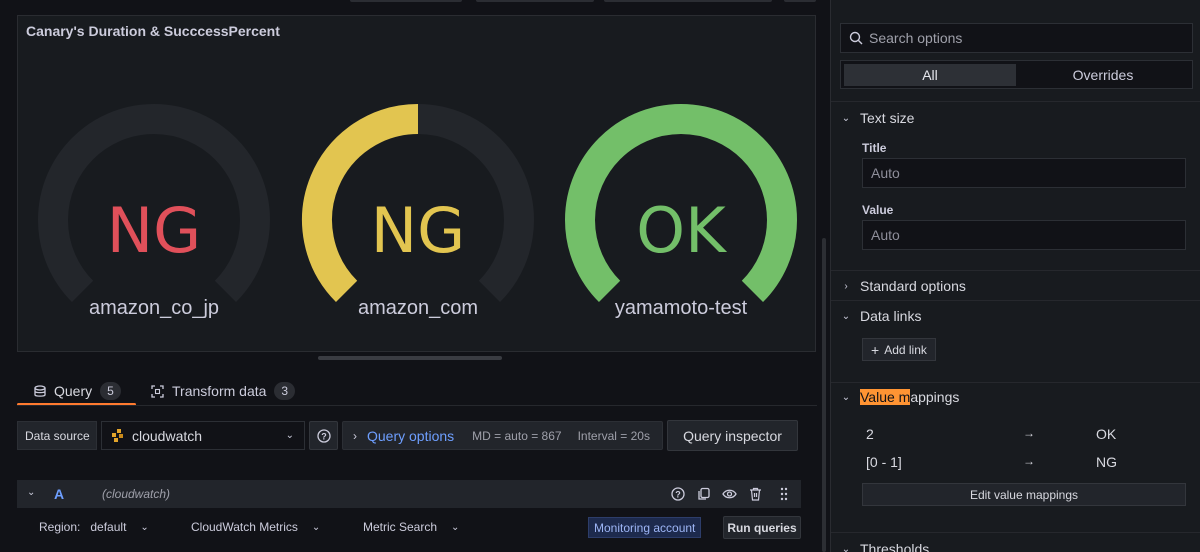 The width and height of the screenshot is (1200, 552). Describe the element at coordinates (59, 494) in the screenshot. I see `query-ref-id: A` at that location.